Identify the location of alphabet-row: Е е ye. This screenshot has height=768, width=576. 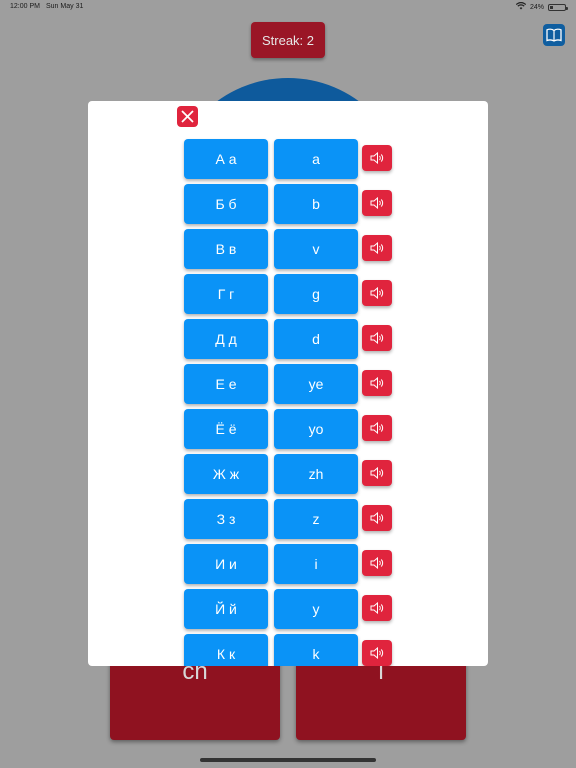
(294, 384).